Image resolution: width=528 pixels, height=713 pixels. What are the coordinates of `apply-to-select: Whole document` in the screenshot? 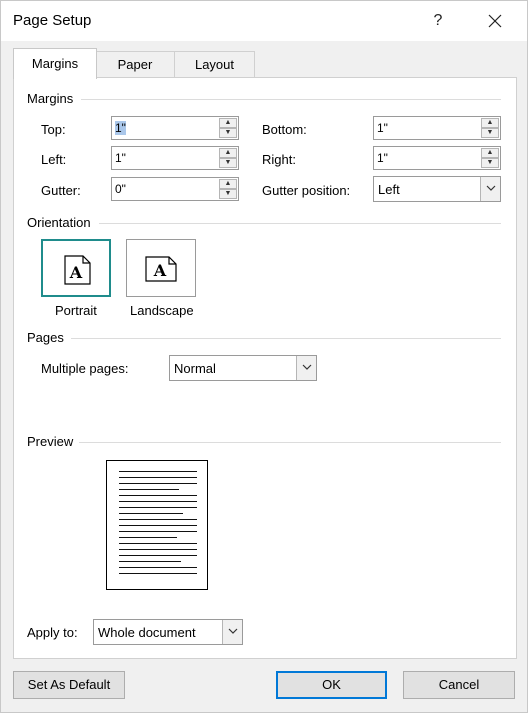 It's located at (168, 632).